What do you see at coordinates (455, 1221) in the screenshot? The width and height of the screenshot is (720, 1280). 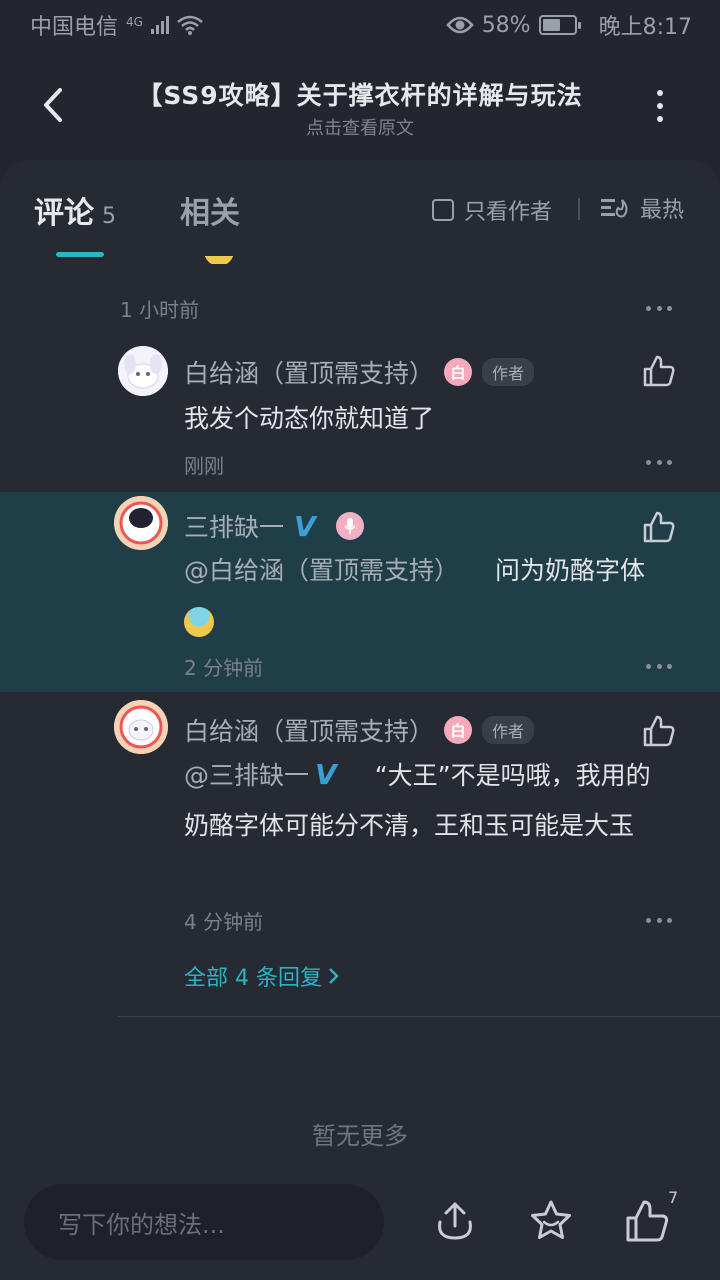 I see `share-icon` at bounding box center [455, 1221].